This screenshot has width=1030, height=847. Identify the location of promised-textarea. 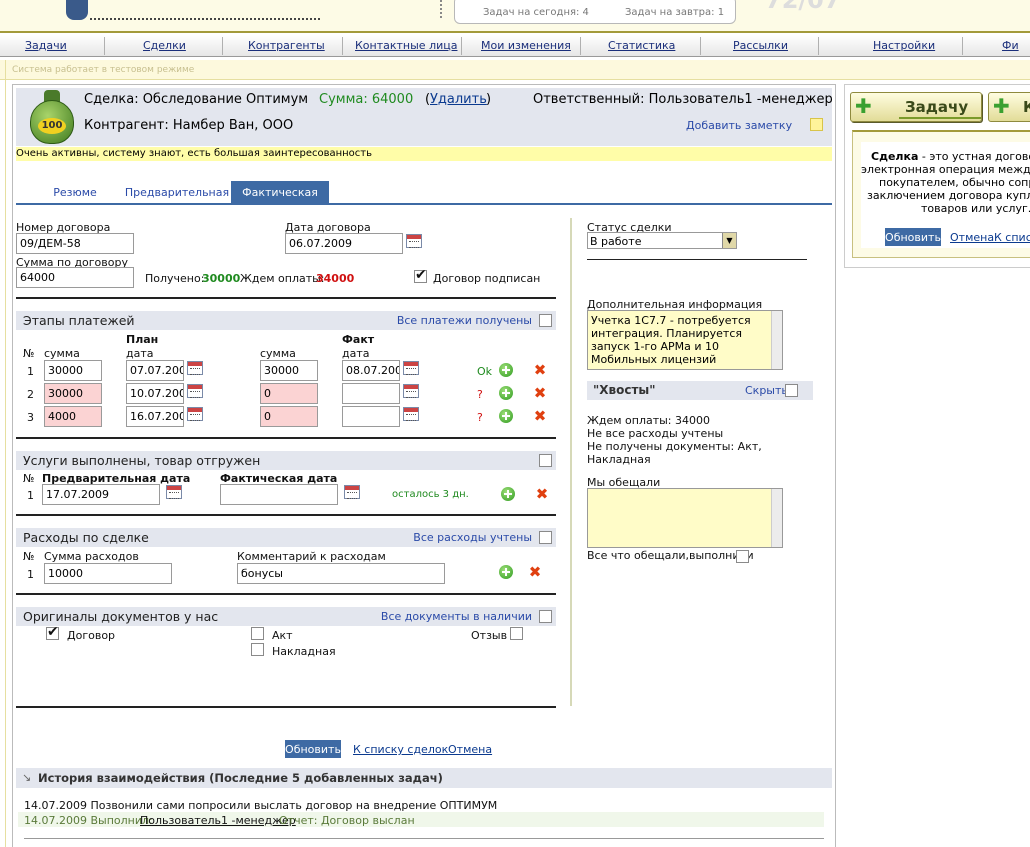
(685, 518).